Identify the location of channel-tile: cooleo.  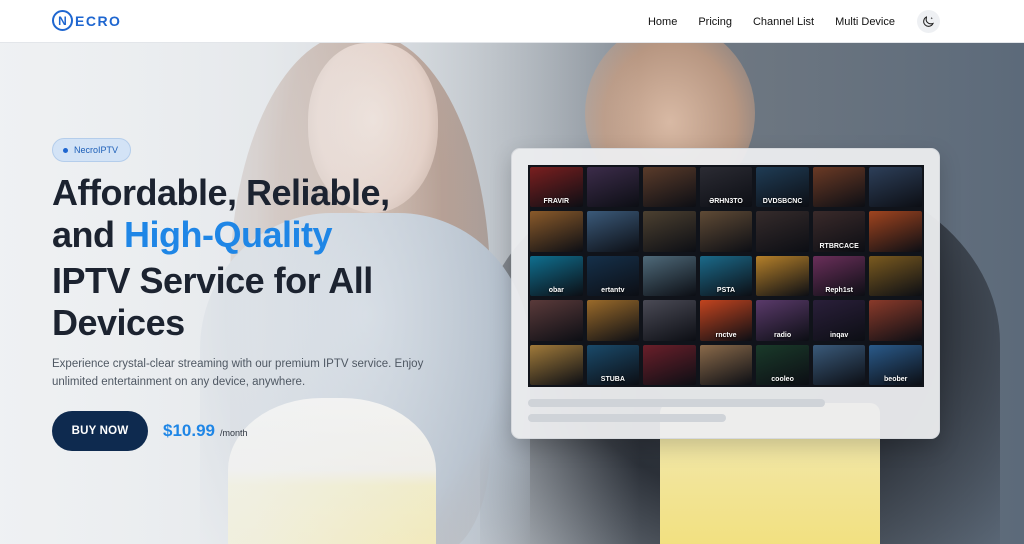
(782, 364).